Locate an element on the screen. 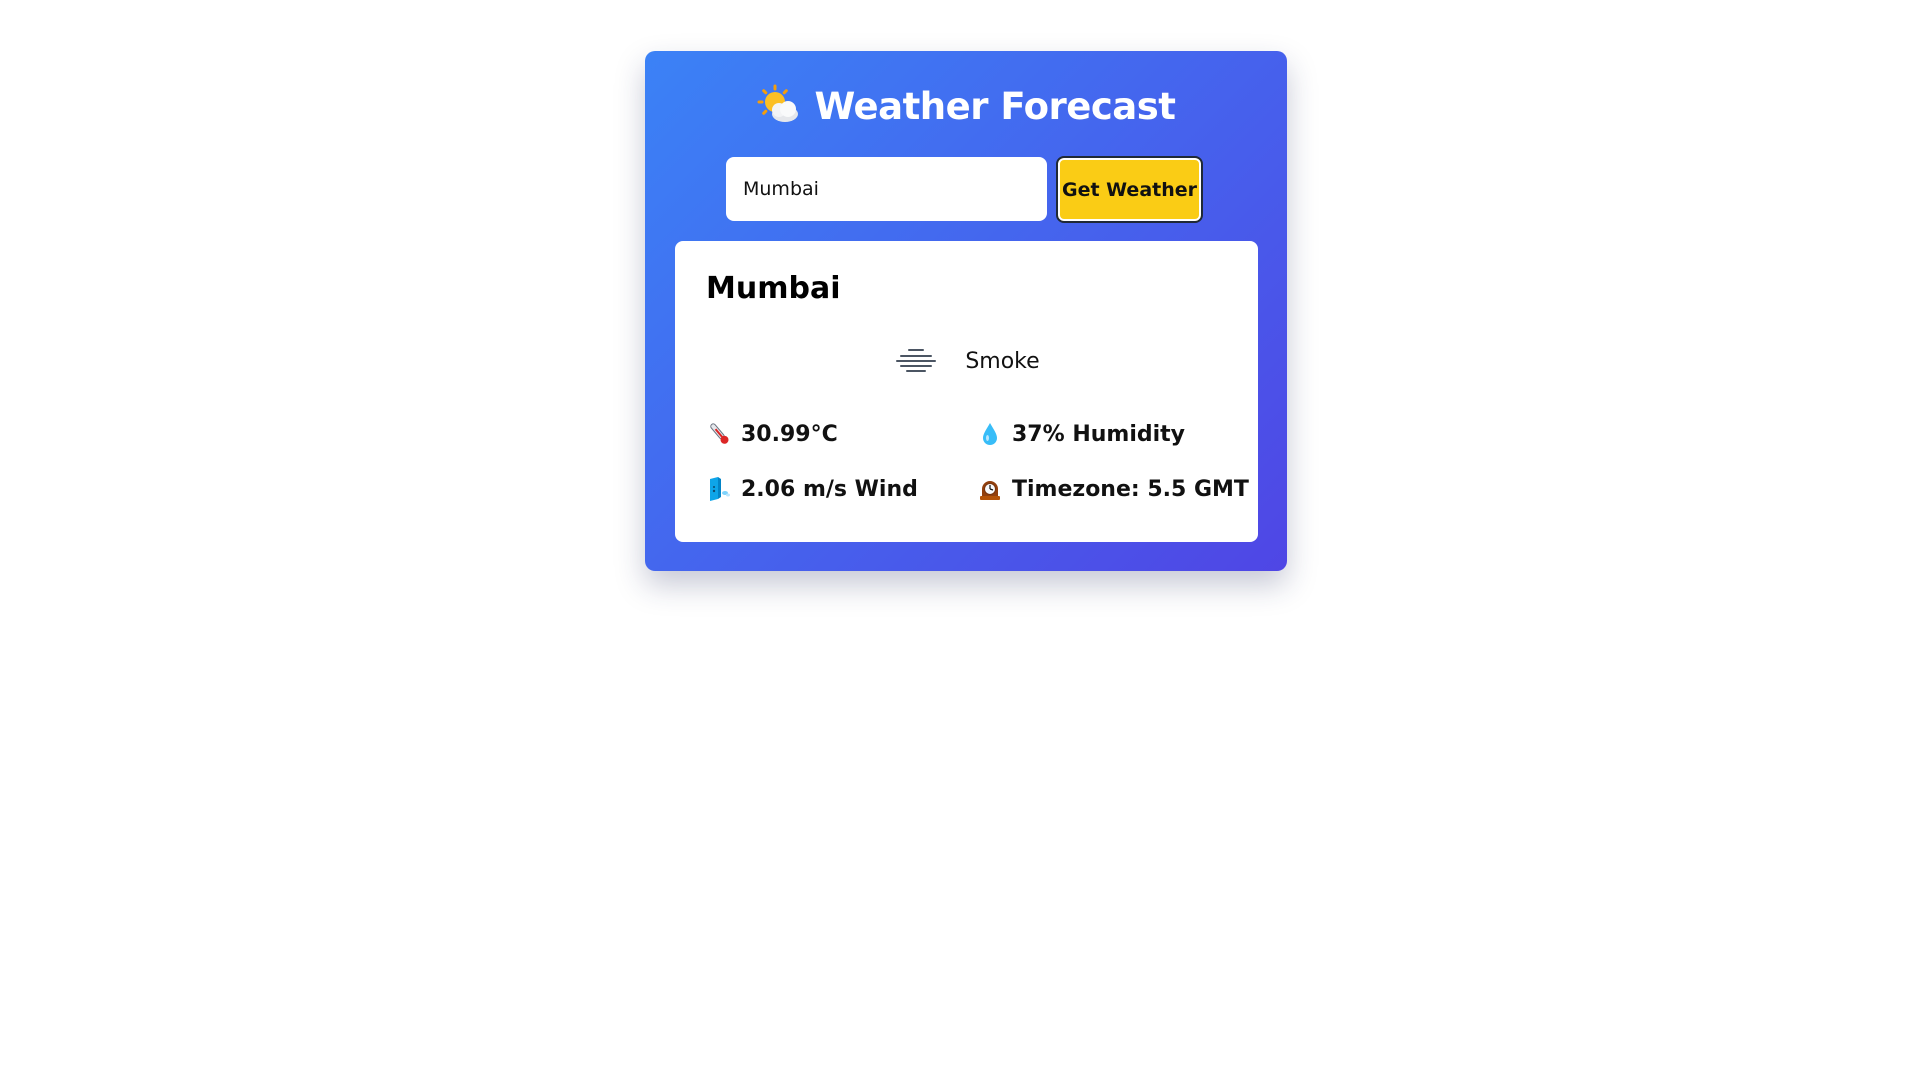 This screenshot has height=1079, width=1919. humidity-value: 37% Humidity is located at coordinates (1099, 434).